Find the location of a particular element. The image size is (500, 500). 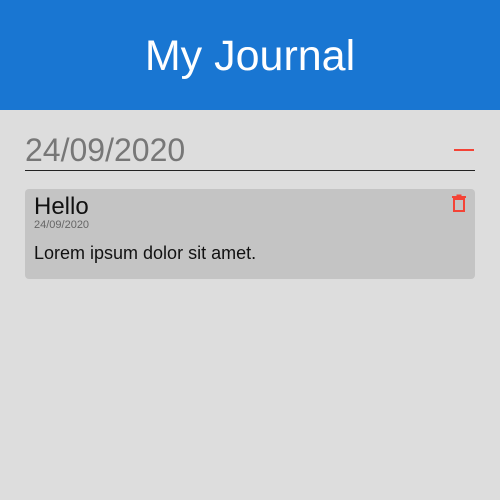

entry-date: 24/09/2020 is located at coordinates (62, 225).